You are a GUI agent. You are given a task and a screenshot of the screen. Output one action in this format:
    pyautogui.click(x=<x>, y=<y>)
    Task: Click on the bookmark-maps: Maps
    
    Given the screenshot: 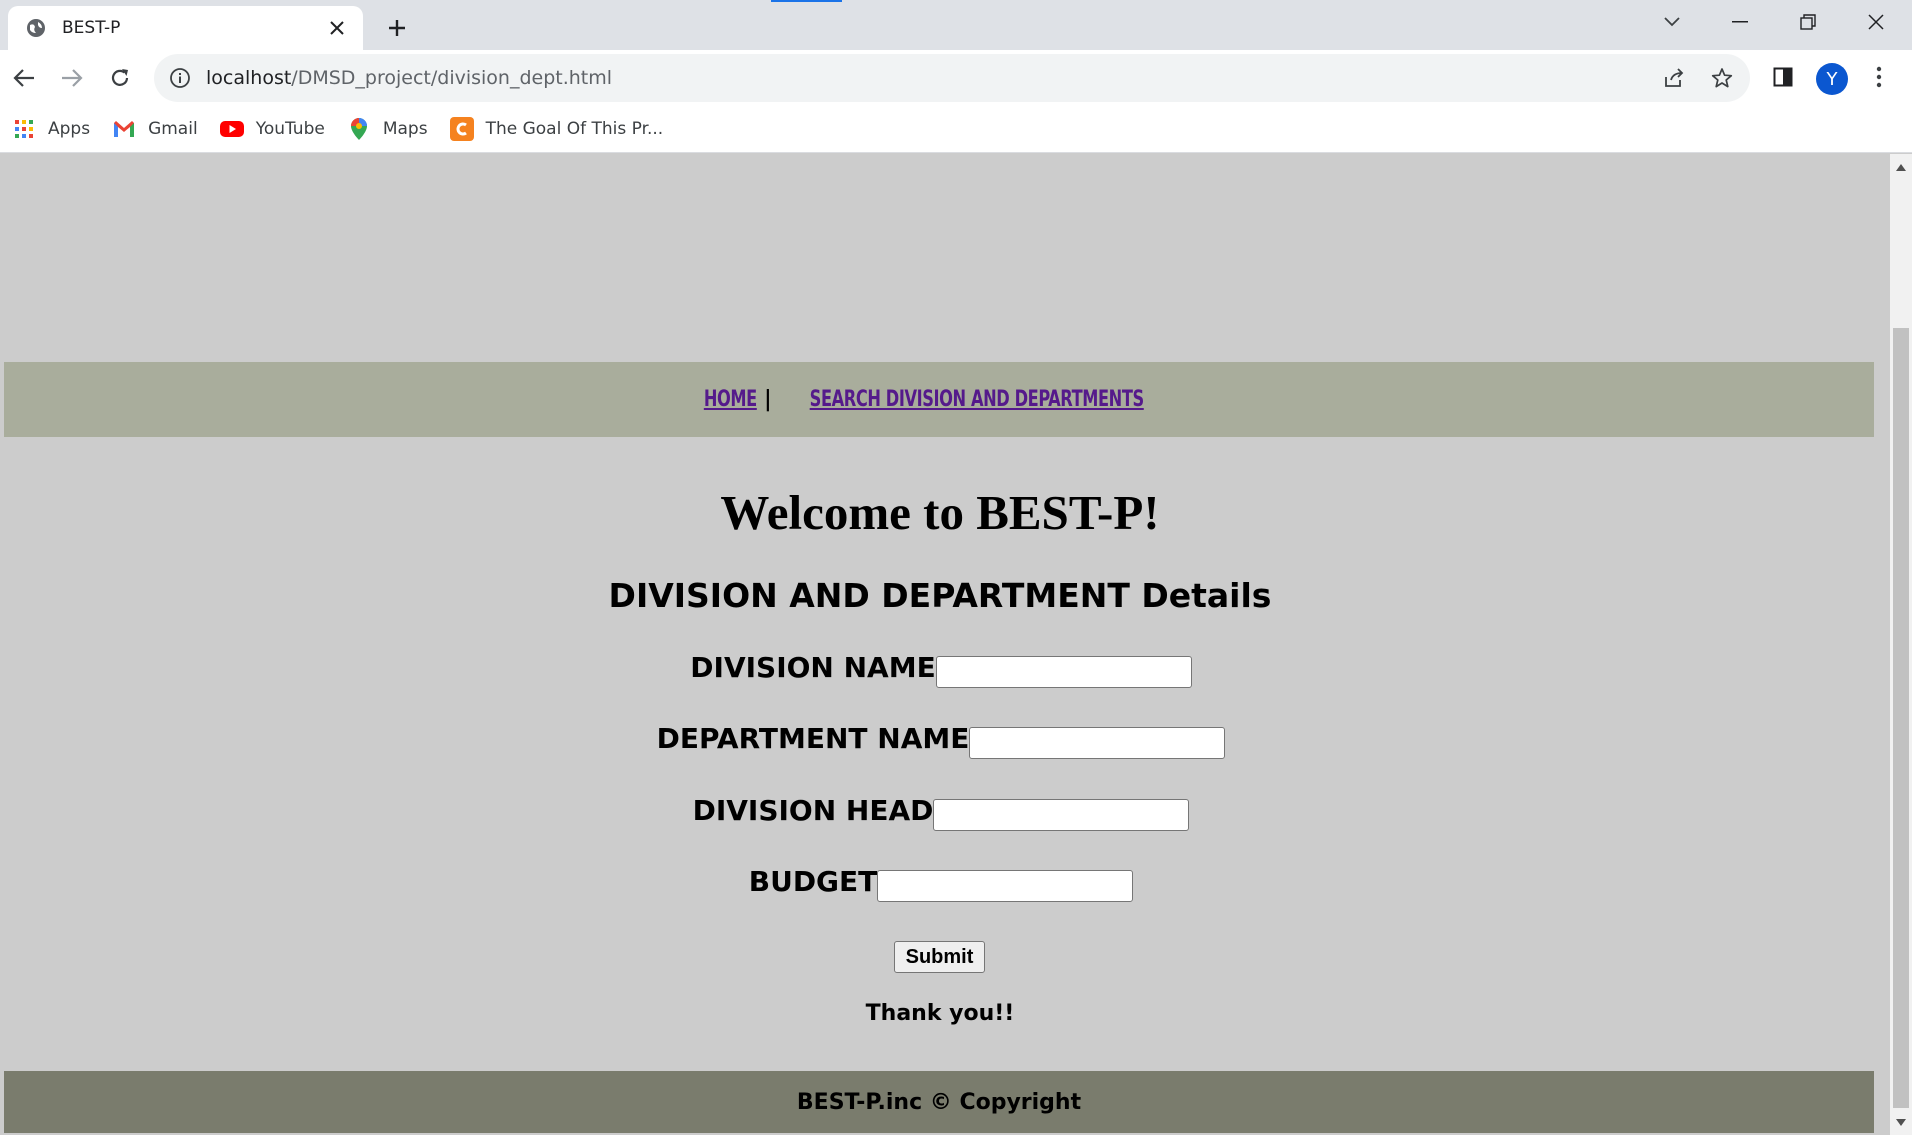 What is the action you would take?
    pyautogui.click(x=387, y=129)
    